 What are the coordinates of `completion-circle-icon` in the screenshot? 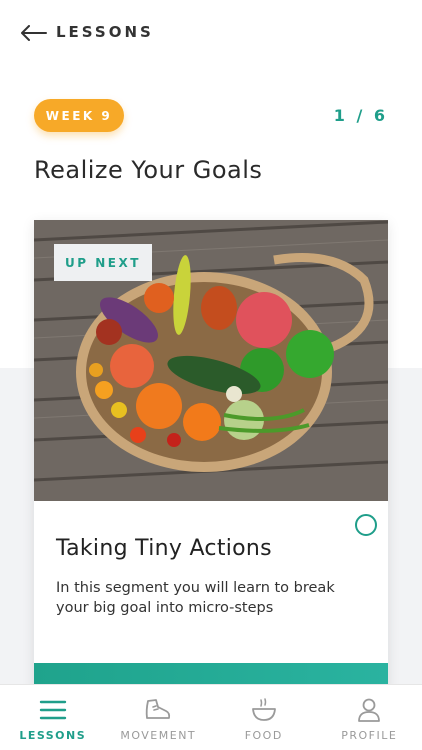 It's located at (366, 525).